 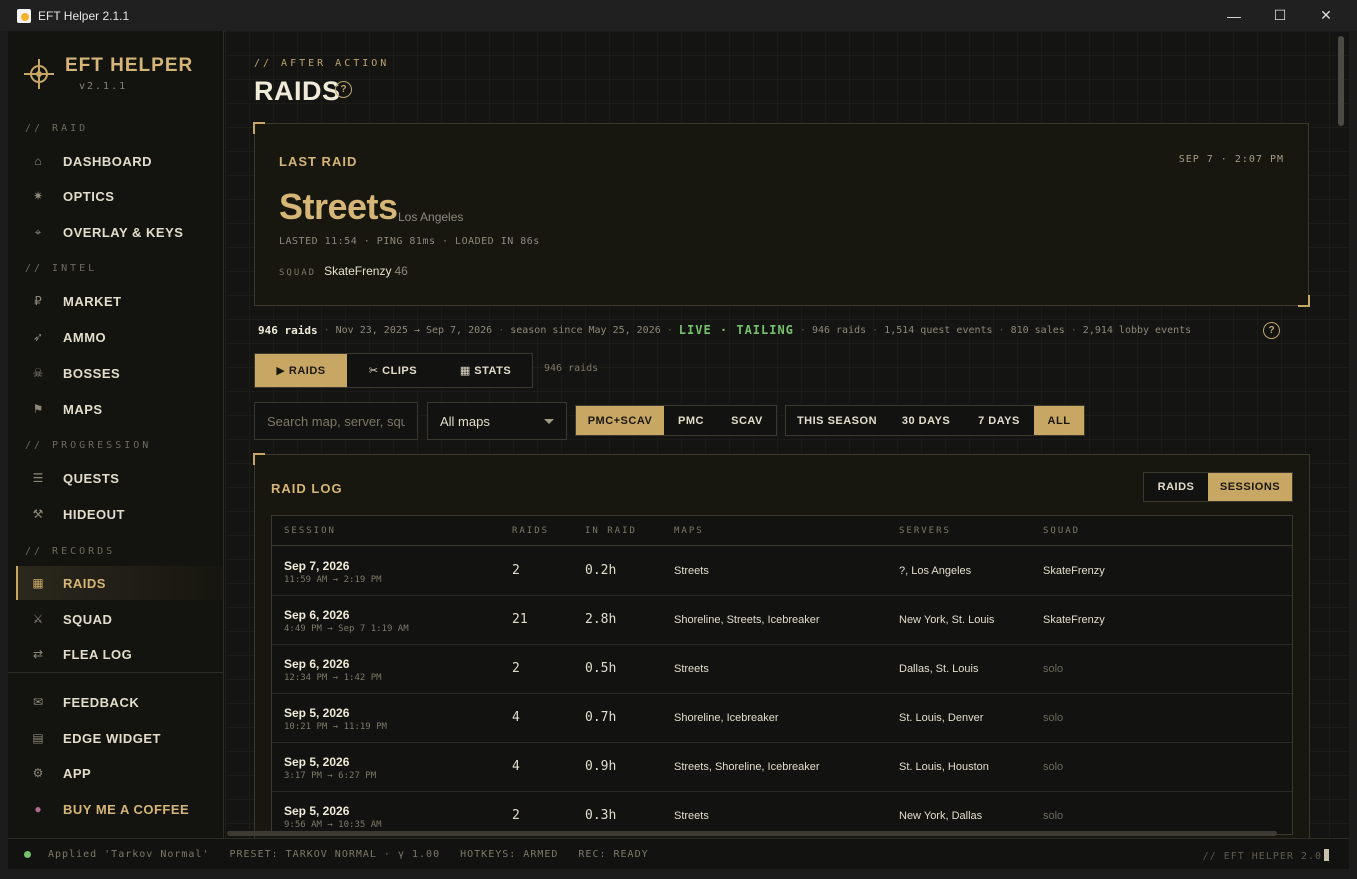 What do you see at coordinates (393, 370) in the screenshot?
I see `tab-clips: ✂ CLIPS` at bounding box center [393, 370].